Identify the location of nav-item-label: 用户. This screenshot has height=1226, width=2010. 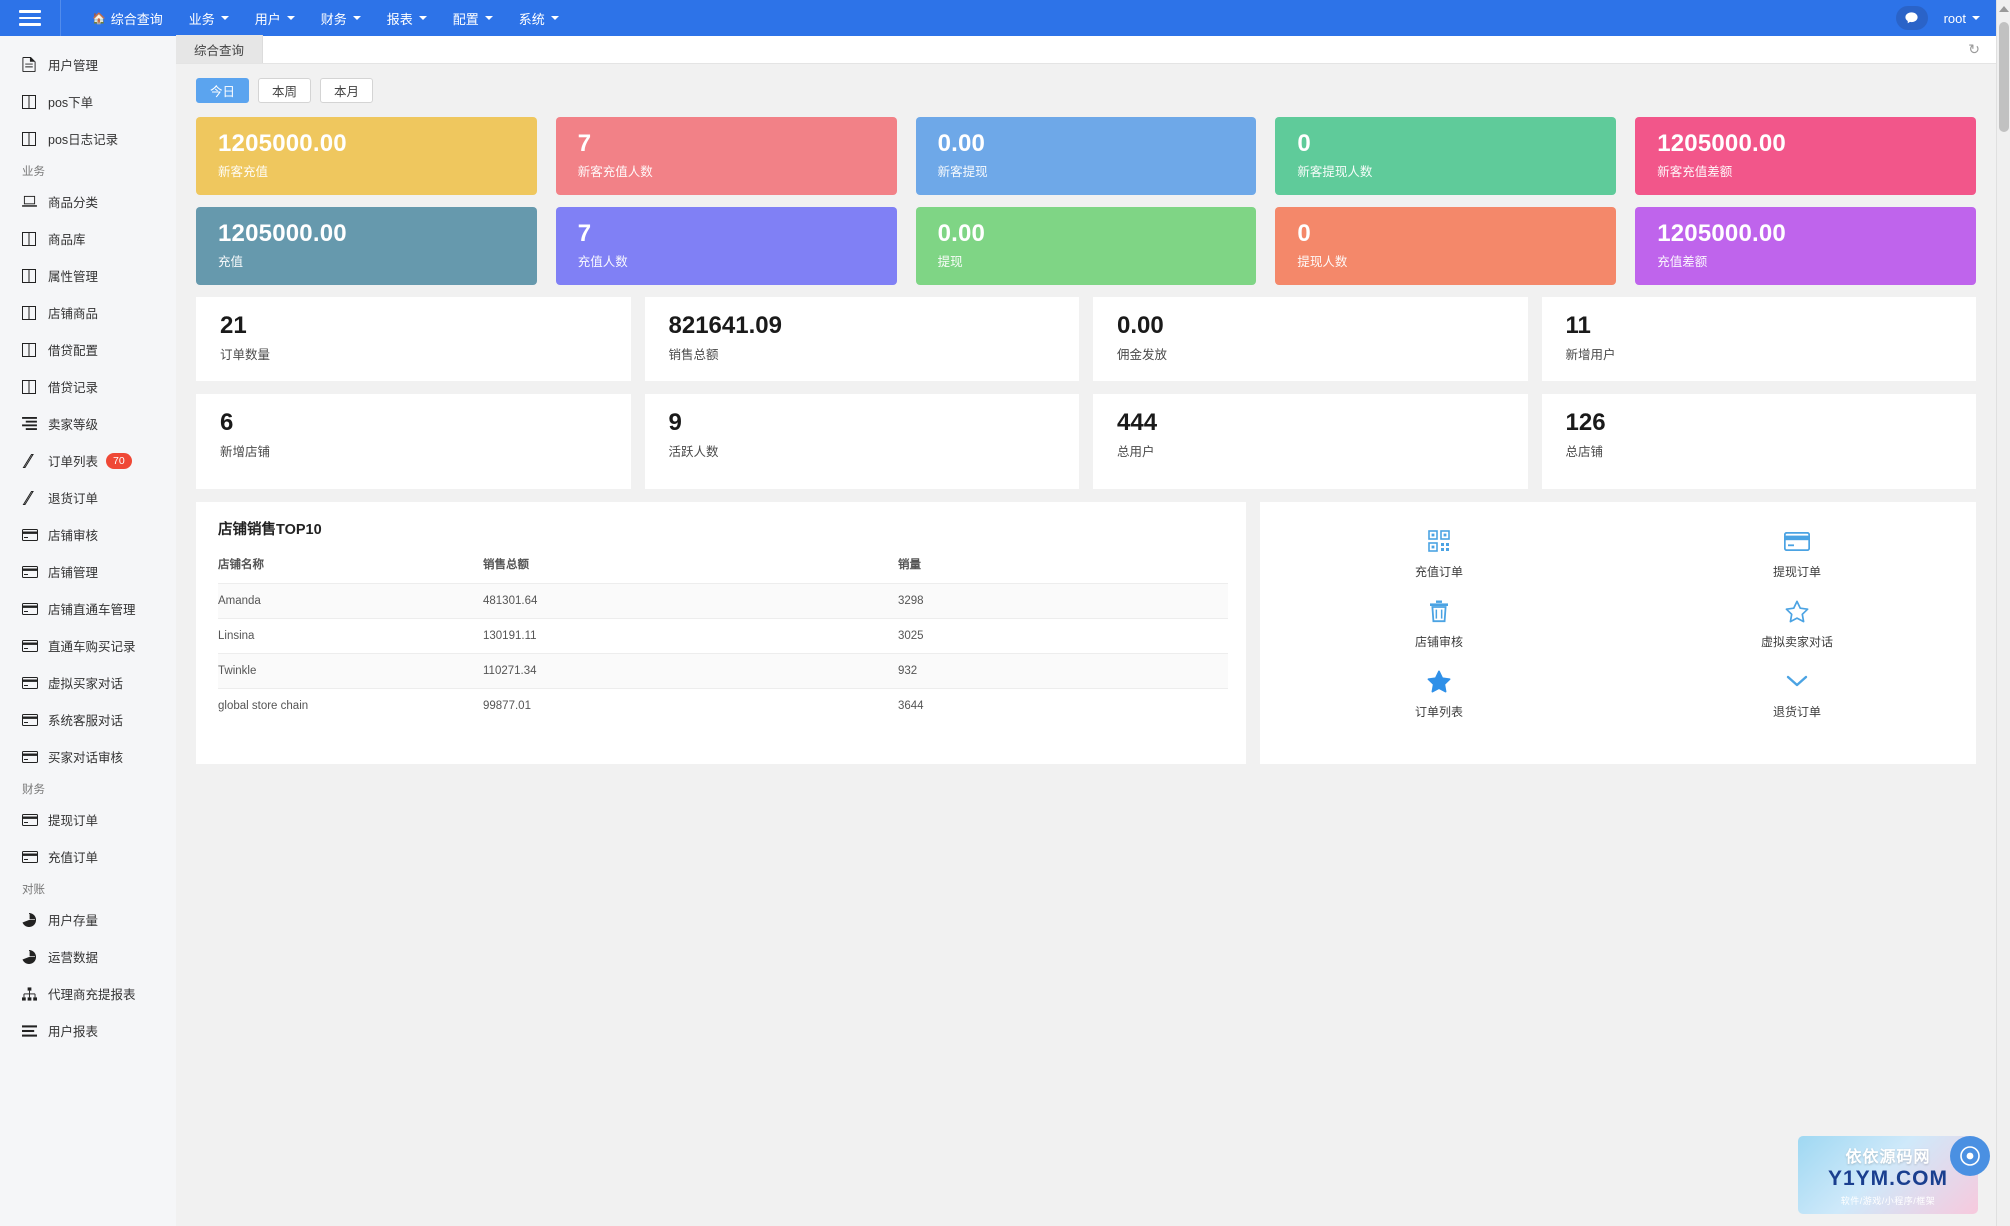
(267, 19).